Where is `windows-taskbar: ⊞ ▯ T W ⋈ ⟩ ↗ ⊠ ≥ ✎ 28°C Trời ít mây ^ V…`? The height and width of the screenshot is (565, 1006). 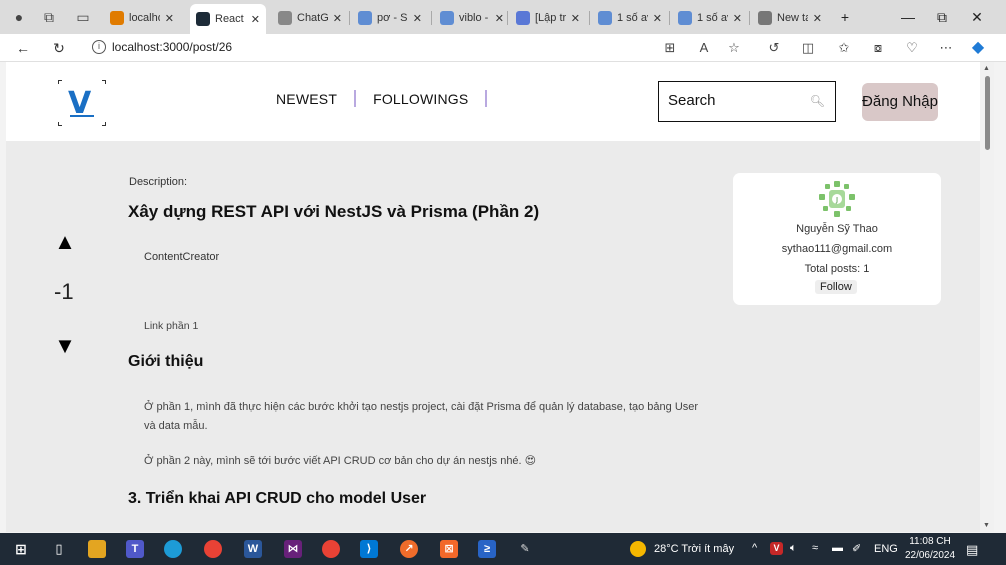 windows-taskbar: ⊞ ▯ T W ⋈ ⟩ ↗ ⊠ ≥ ✎ 28°C Trời ít mây ^ V… is located at coordinates (503, 549).